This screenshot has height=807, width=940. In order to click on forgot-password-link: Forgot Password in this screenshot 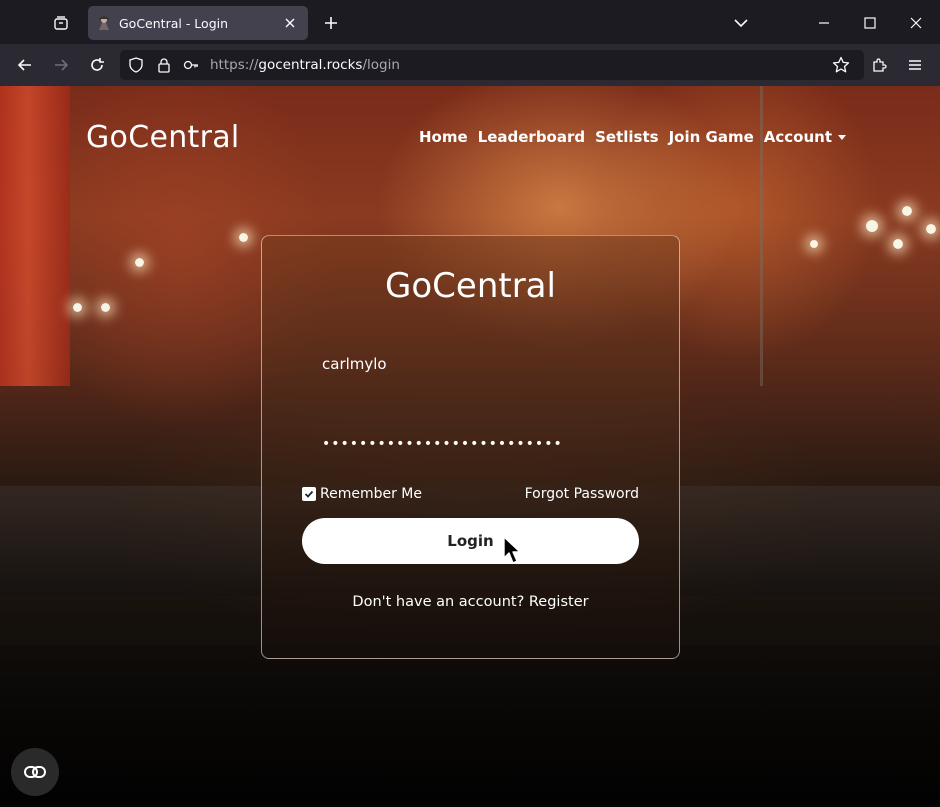, I will do `click(582, 494)`.